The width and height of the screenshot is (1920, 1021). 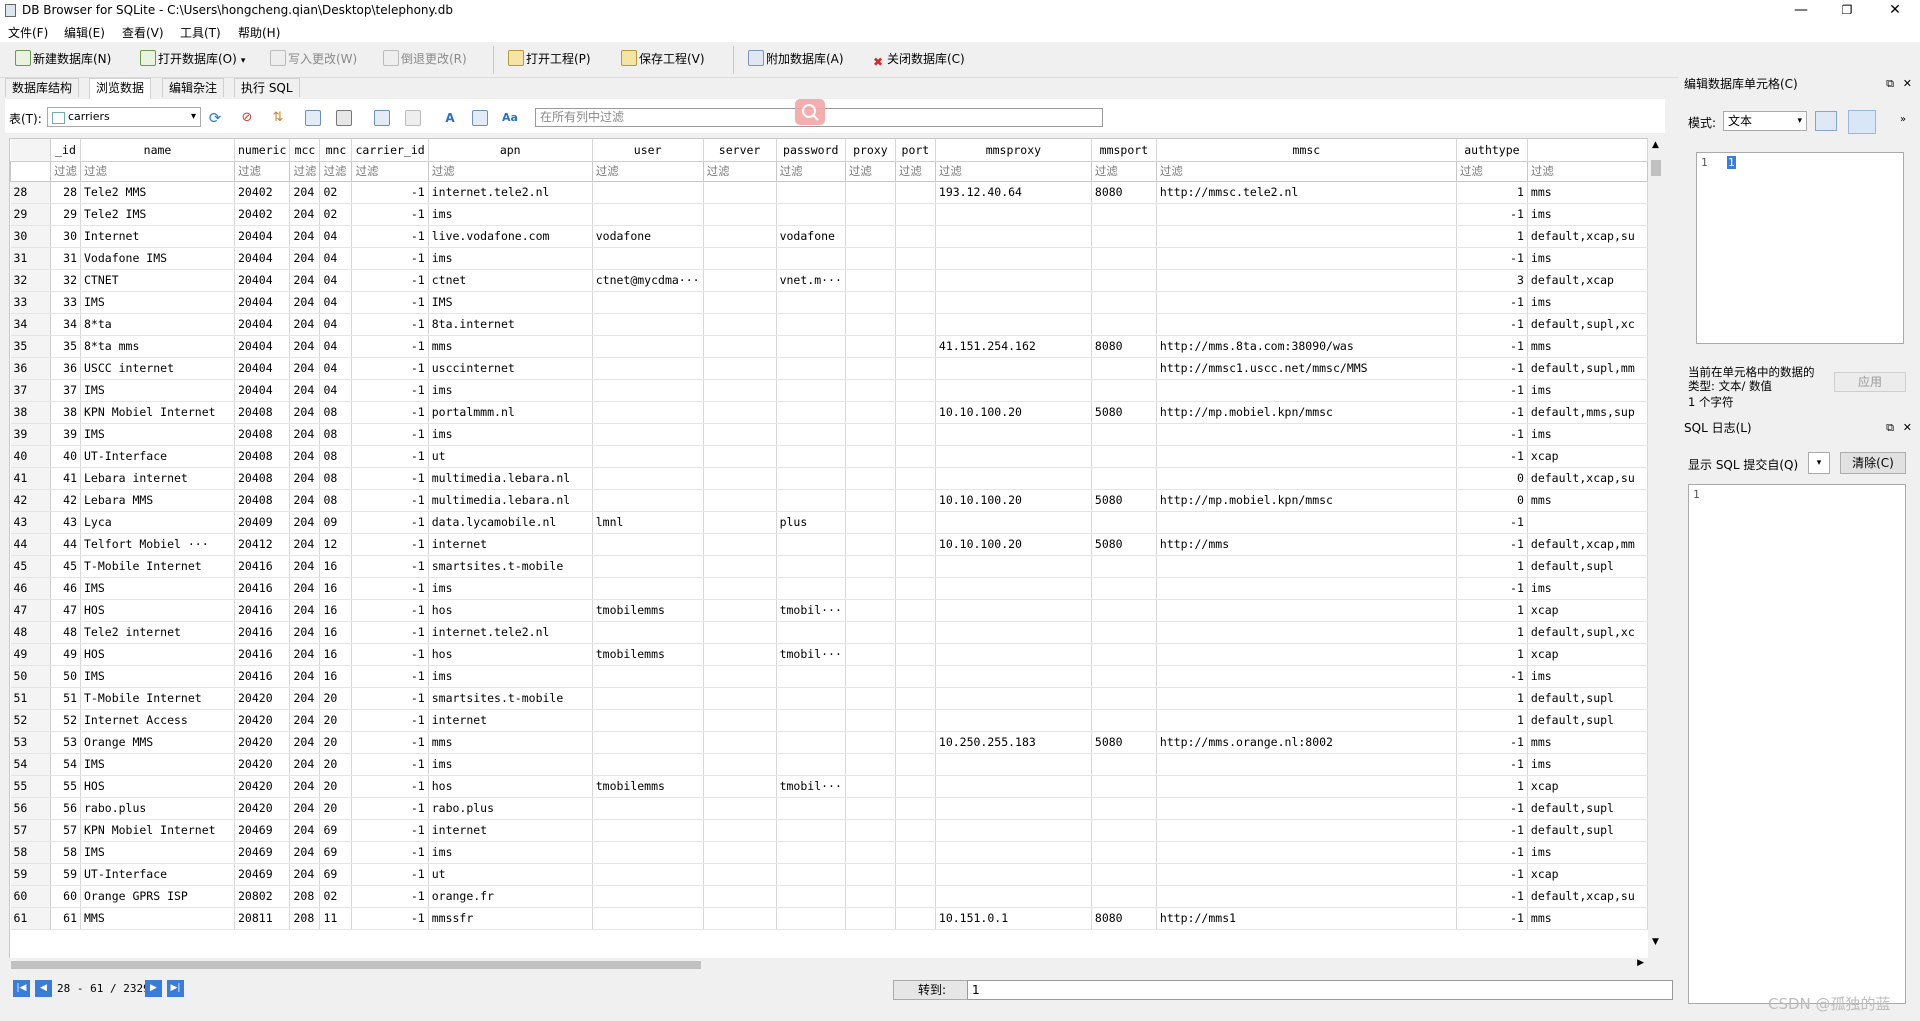 What do you see at coordinates (65, 676) in the screenshot?
I see `table-cell: 50` at bounding box center [65, 676].